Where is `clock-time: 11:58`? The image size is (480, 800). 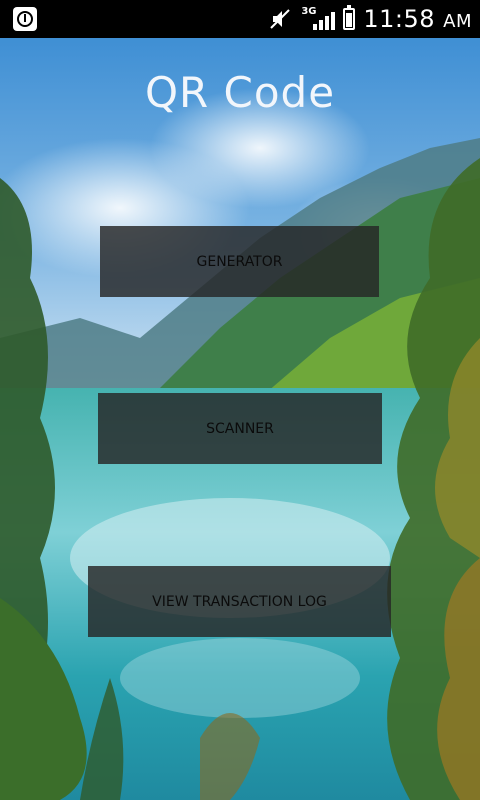
clock-time: 11:58 is located at coordinates (399, 19).